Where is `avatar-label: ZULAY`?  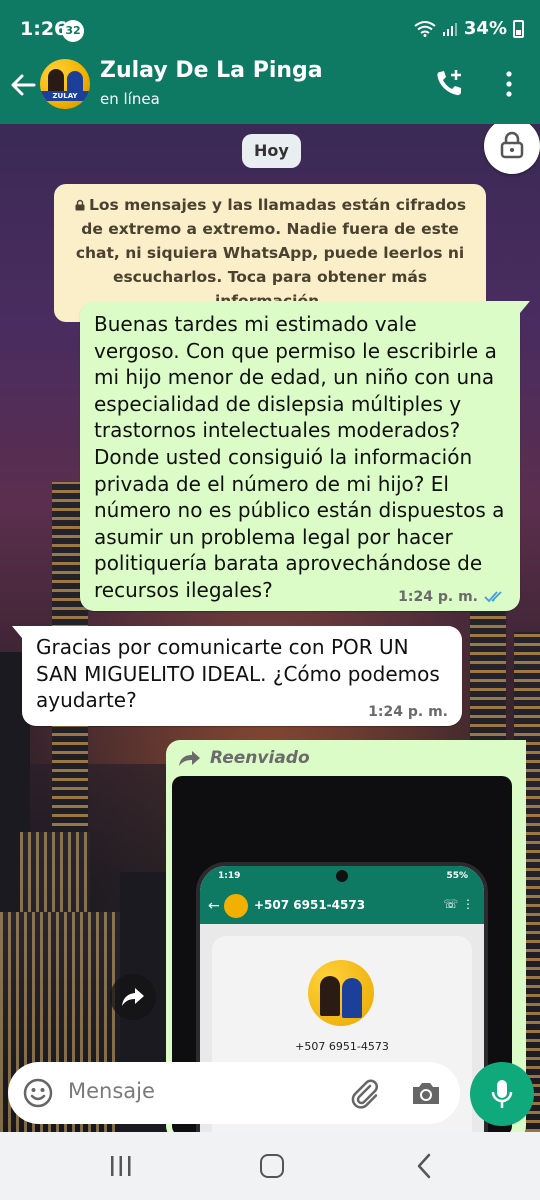 avatar-label: ZULAY is located at coordinates (65, 96).